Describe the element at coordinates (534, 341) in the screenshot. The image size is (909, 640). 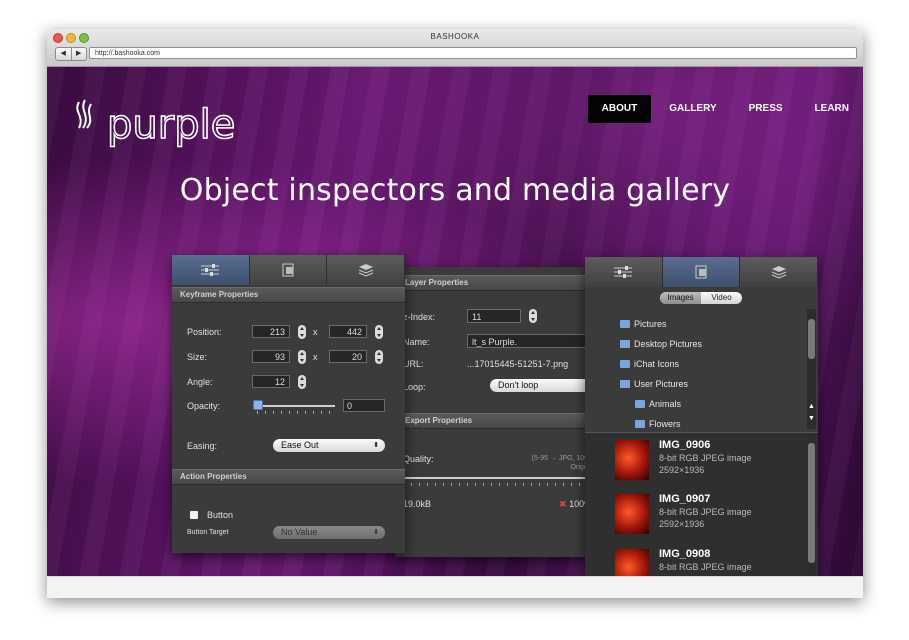
I see `name-field: lt_s Purple.` at that location.